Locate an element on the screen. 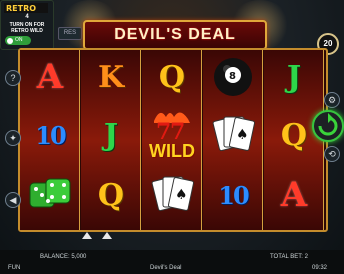  symbol-king: K is located at coordinates (111, 77).